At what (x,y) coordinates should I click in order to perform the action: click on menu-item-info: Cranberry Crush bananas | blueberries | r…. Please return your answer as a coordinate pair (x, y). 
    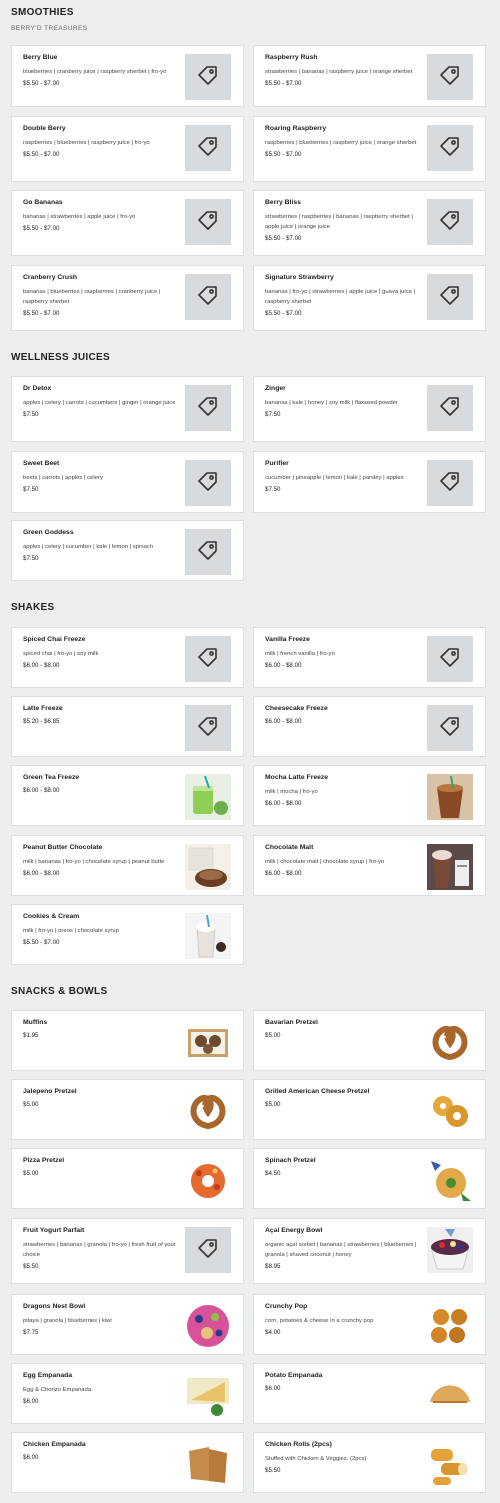
    Looking at the image, I should click on (102, 295).